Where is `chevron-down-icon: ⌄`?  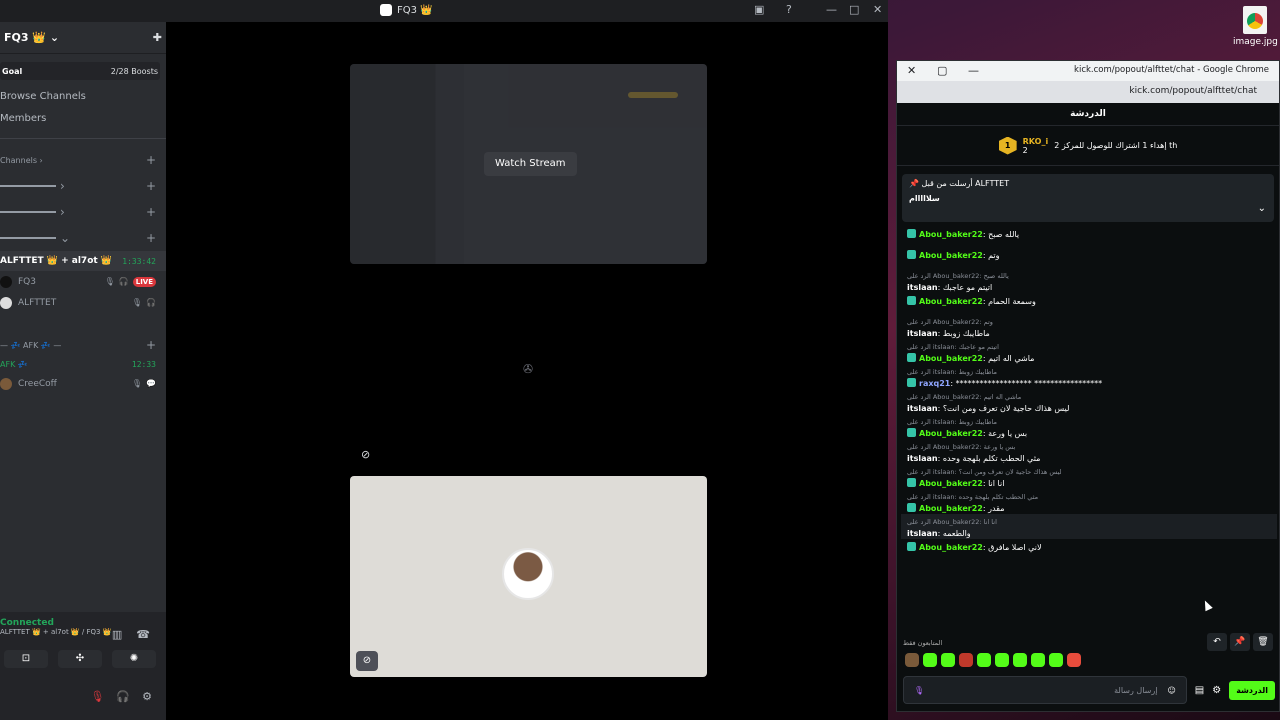 chevron-down-icon: ⌄ is located at coordinates (1262, 208).